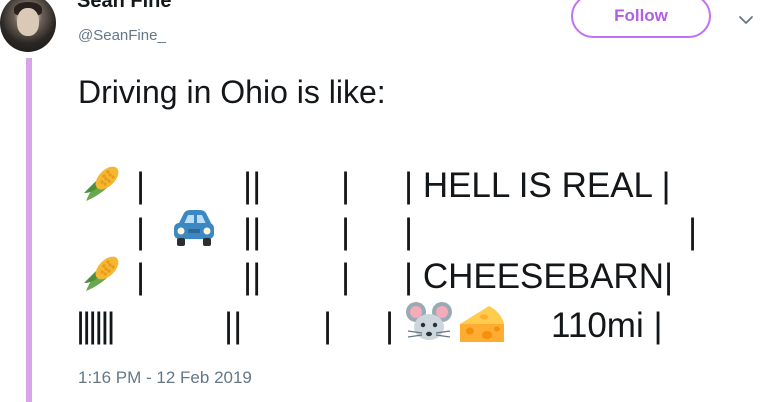 This screenshot has height=402, width=768. I want to click on road-segment: ||||||, so click(96, 325).